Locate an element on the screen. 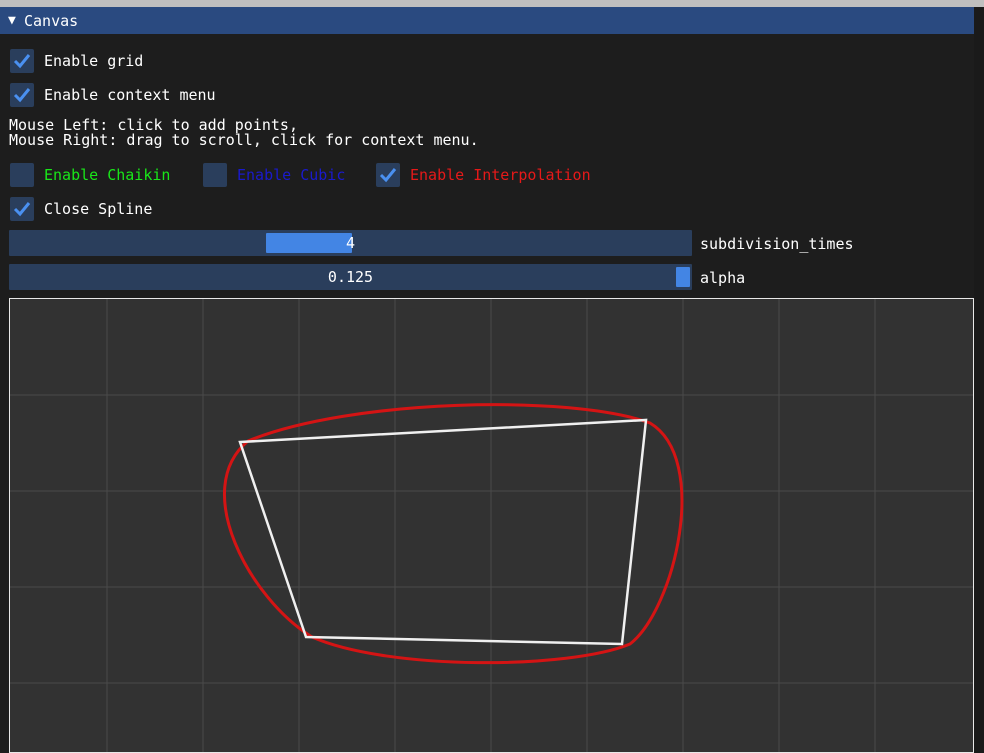  enable-interpolation-box is located at coordinates (388, 175).